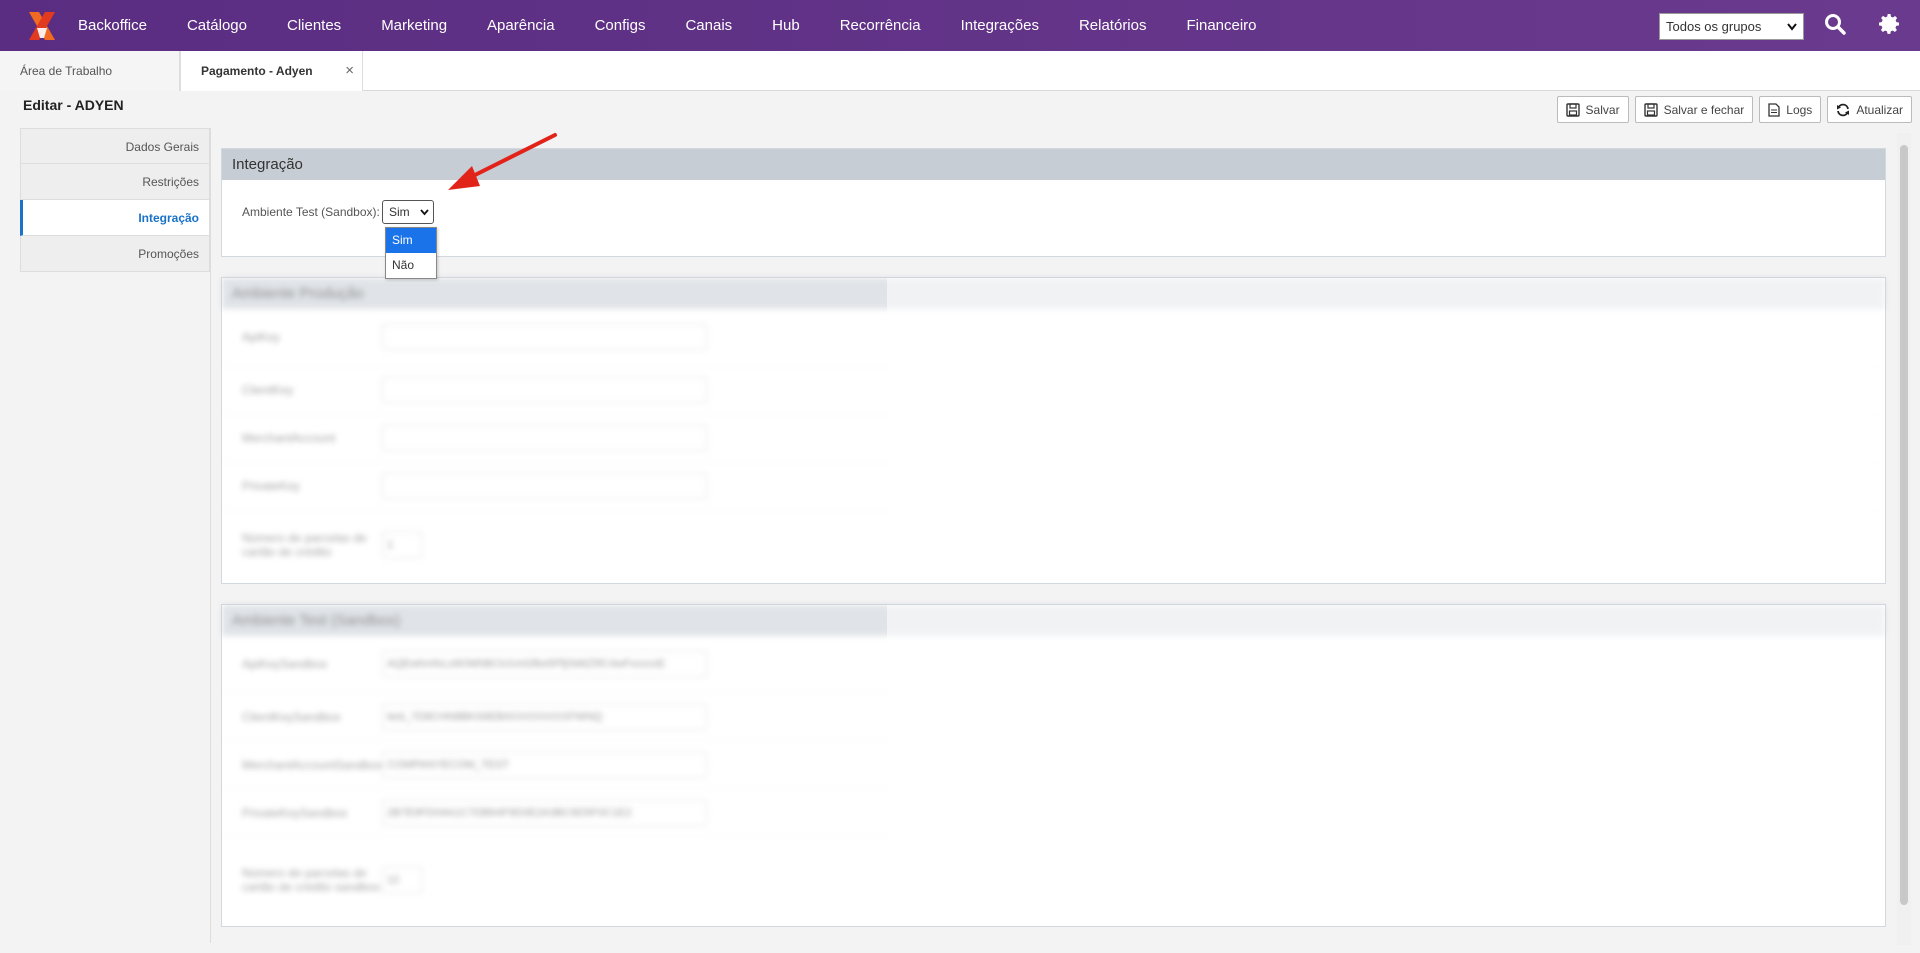 The image size is (1920, 953). What do you see at coordinates (544, 437) in the screenshot?
I see `merchant-account-input` at bounding box center [544, 437].